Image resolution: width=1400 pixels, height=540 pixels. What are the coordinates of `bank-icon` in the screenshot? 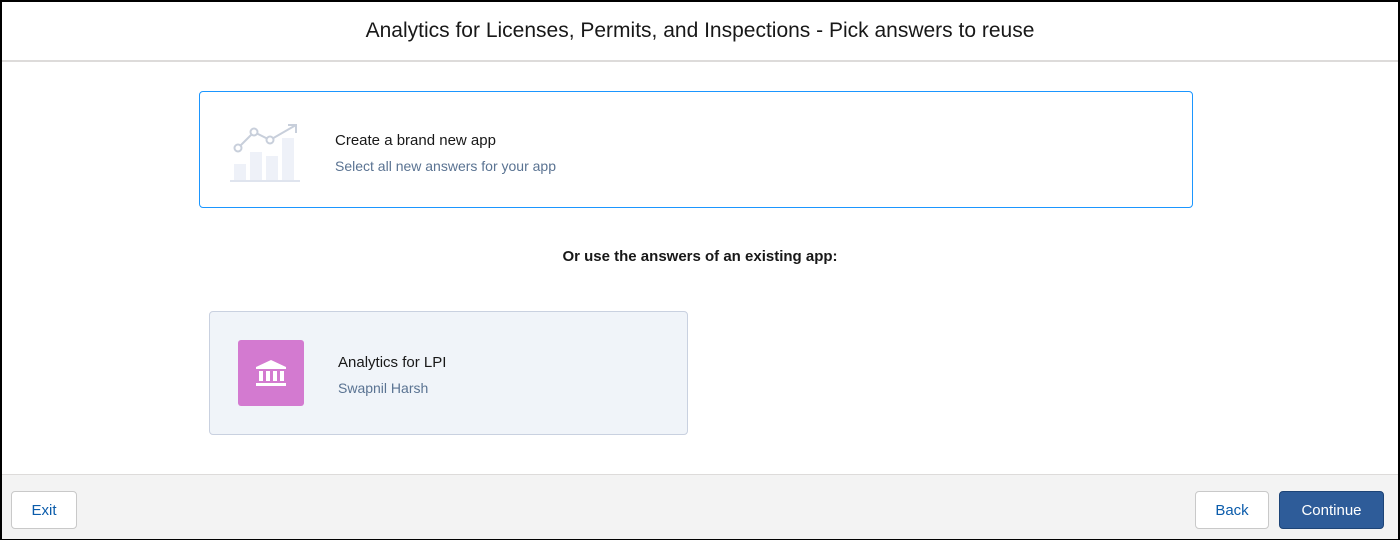 It's located at (271, 373).